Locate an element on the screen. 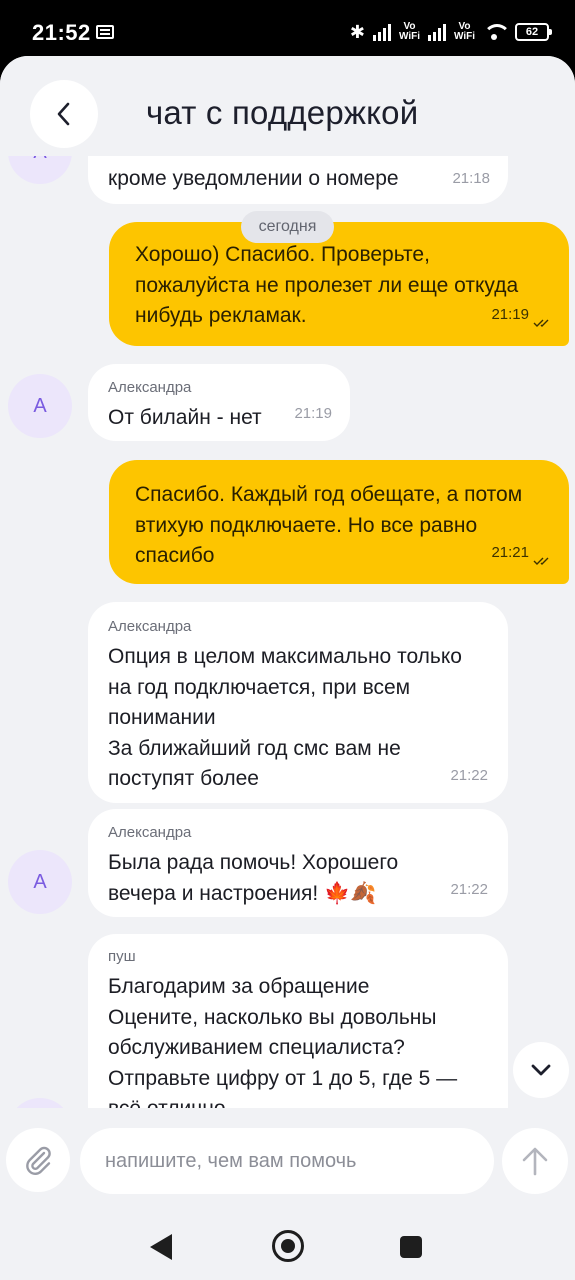 The width and height of the screenshot is (575, 1280). nav-back-icon is located at coordinates (161, 1247).